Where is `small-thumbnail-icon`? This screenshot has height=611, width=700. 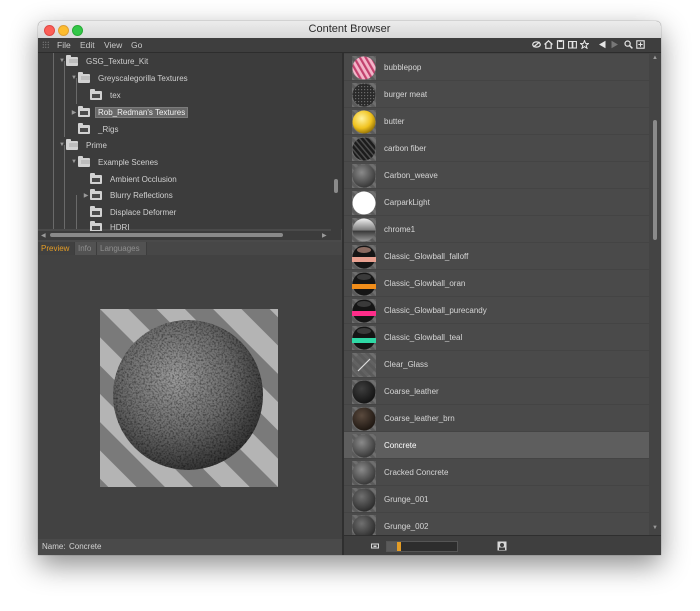 small-thumbnail-icon is located at coordinates (375, 546).